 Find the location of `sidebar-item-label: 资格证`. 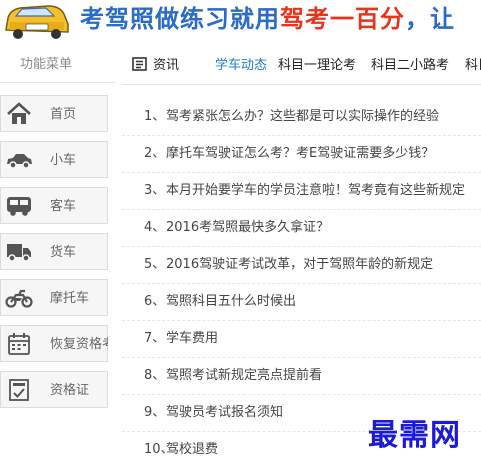

sidebar-item-label: 资格证 is located at coordinates (70, 390).